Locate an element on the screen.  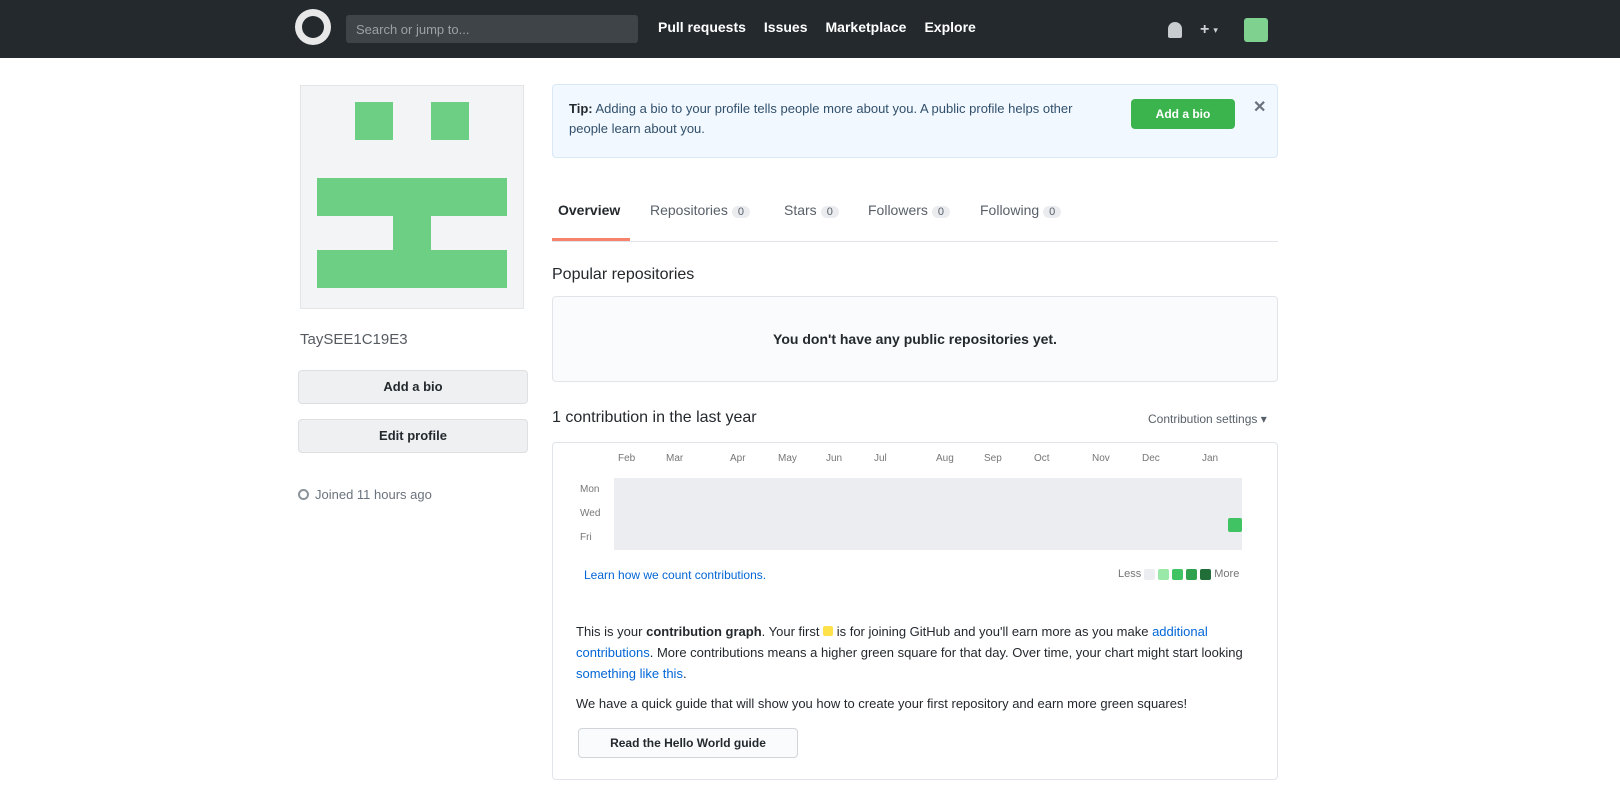
tab-following: Following 0 is located at coordinates (1021, 210).